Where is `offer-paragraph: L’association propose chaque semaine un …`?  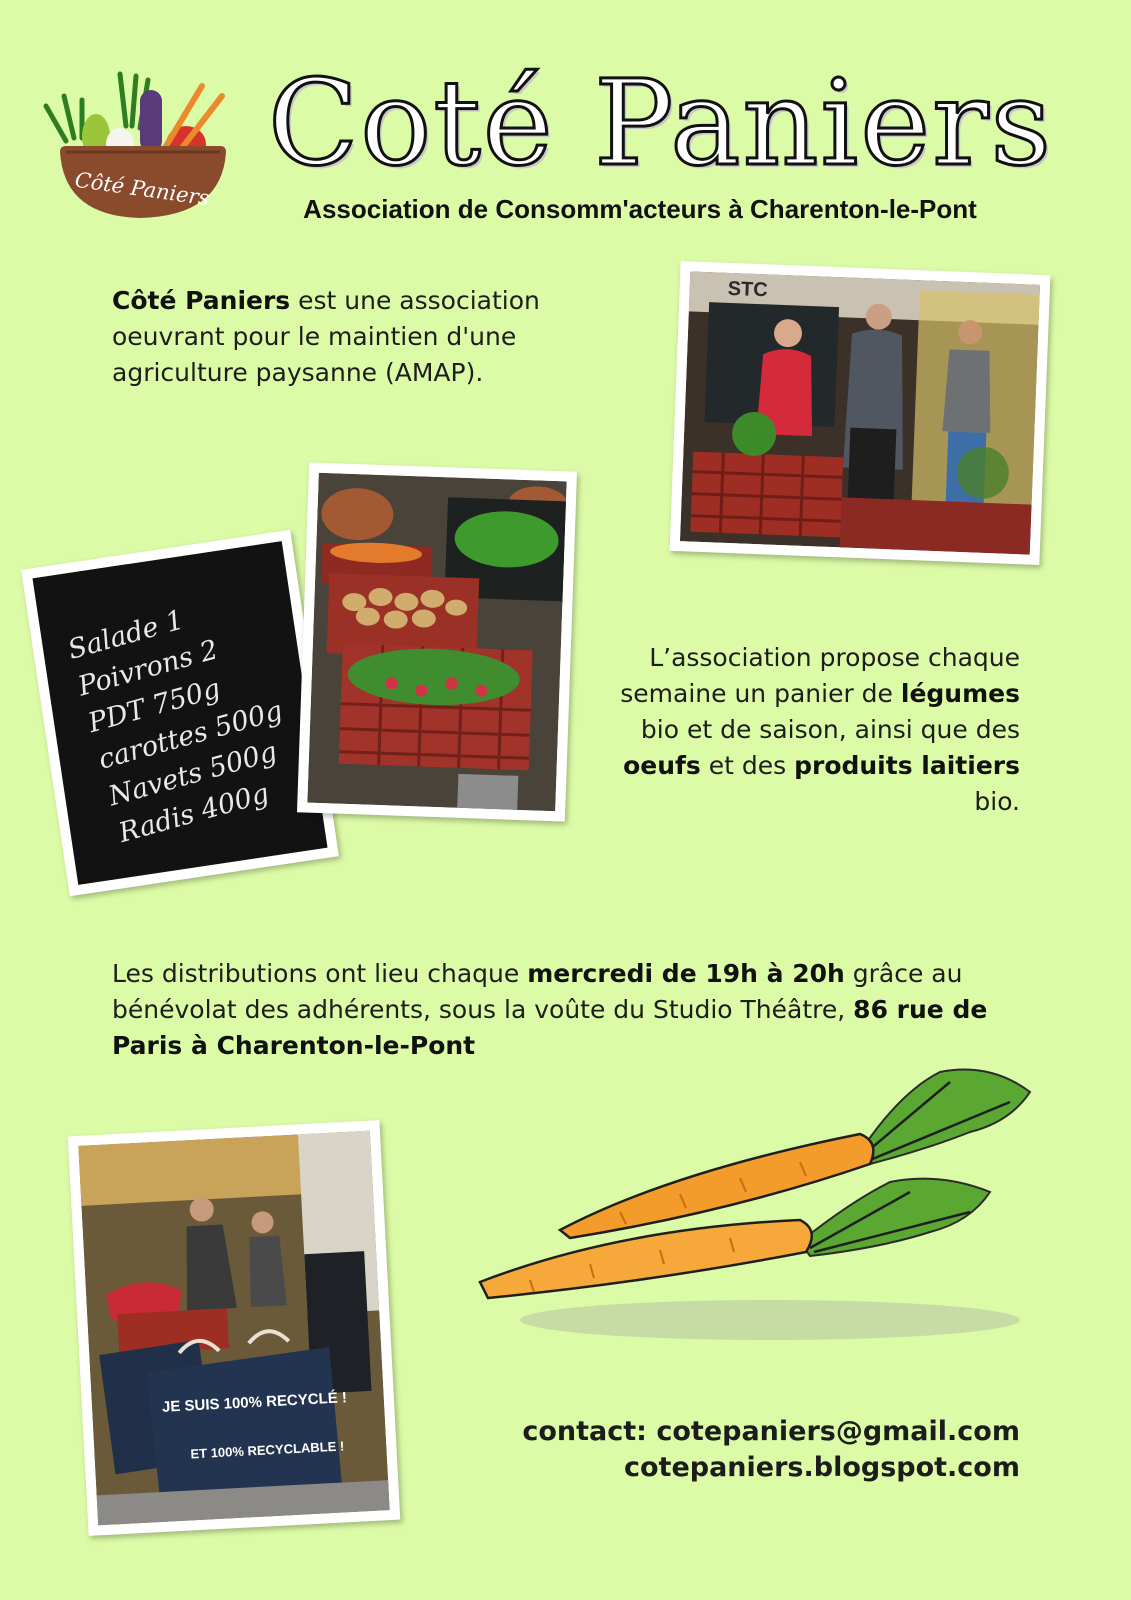
offer-paragraph: L’association propose chaque semaine un … is located at coordinates (810, 730).